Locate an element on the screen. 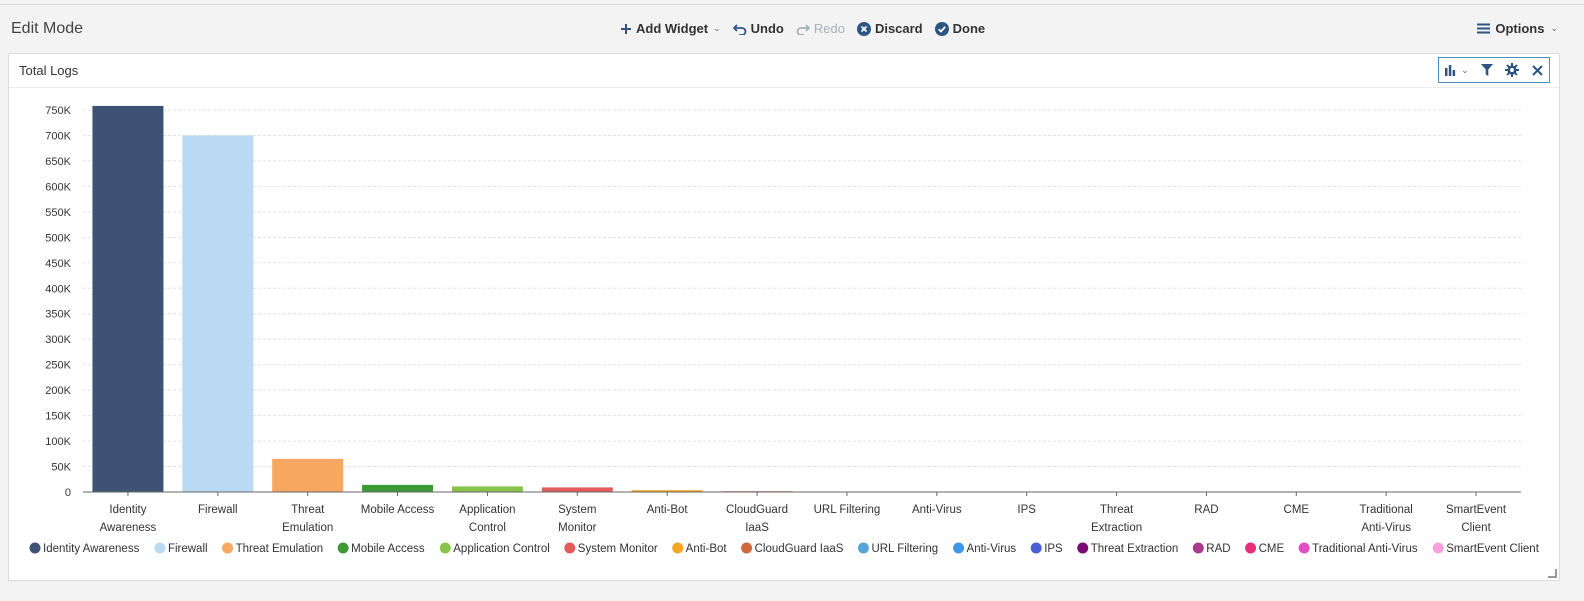 This screenshot has height=601, width=1584. hamburger-icon is located at coordinates (1484, 28).